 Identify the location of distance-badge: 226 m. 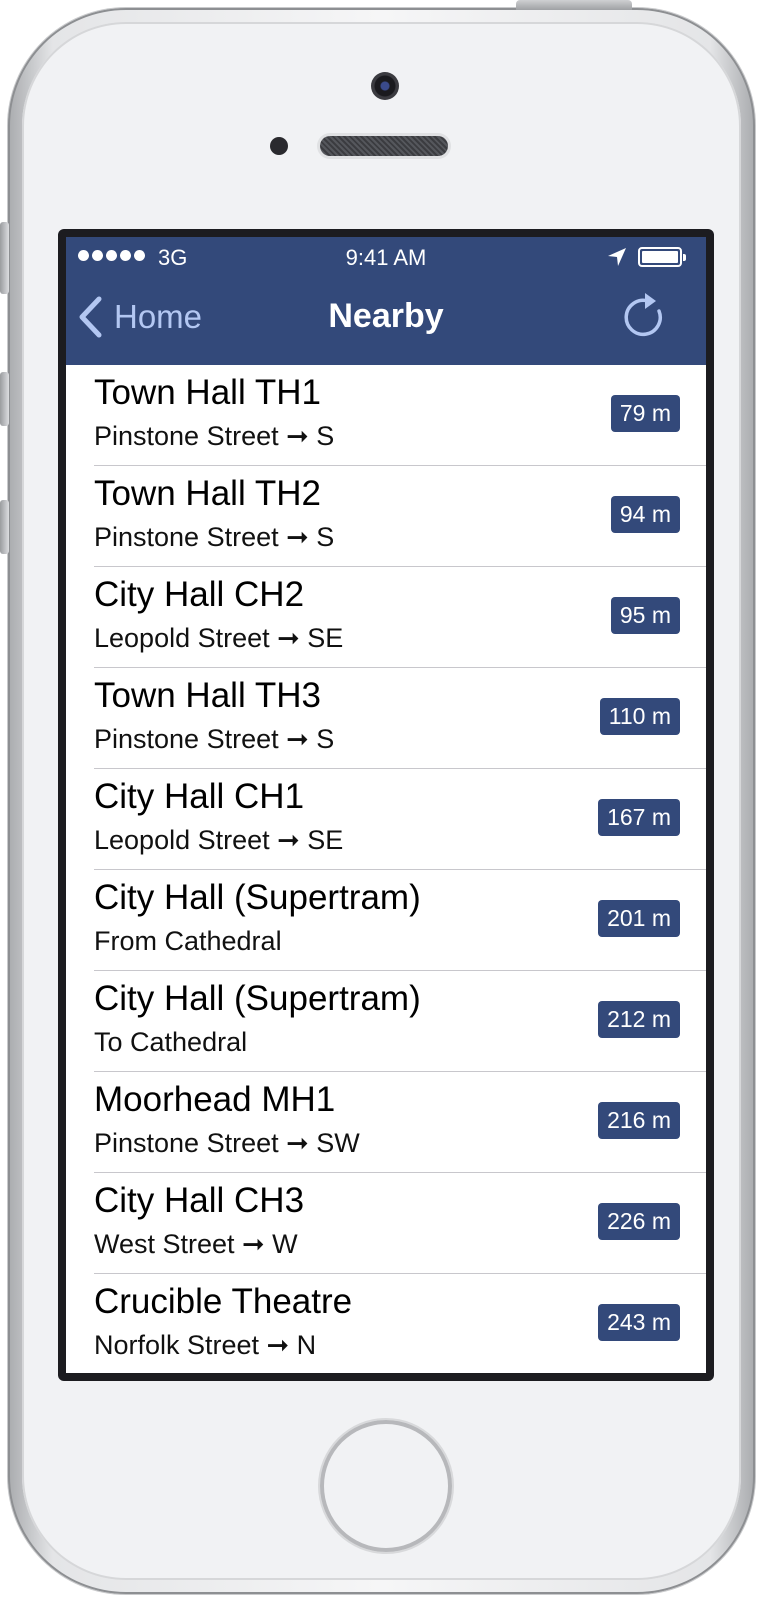
(639, 1221).